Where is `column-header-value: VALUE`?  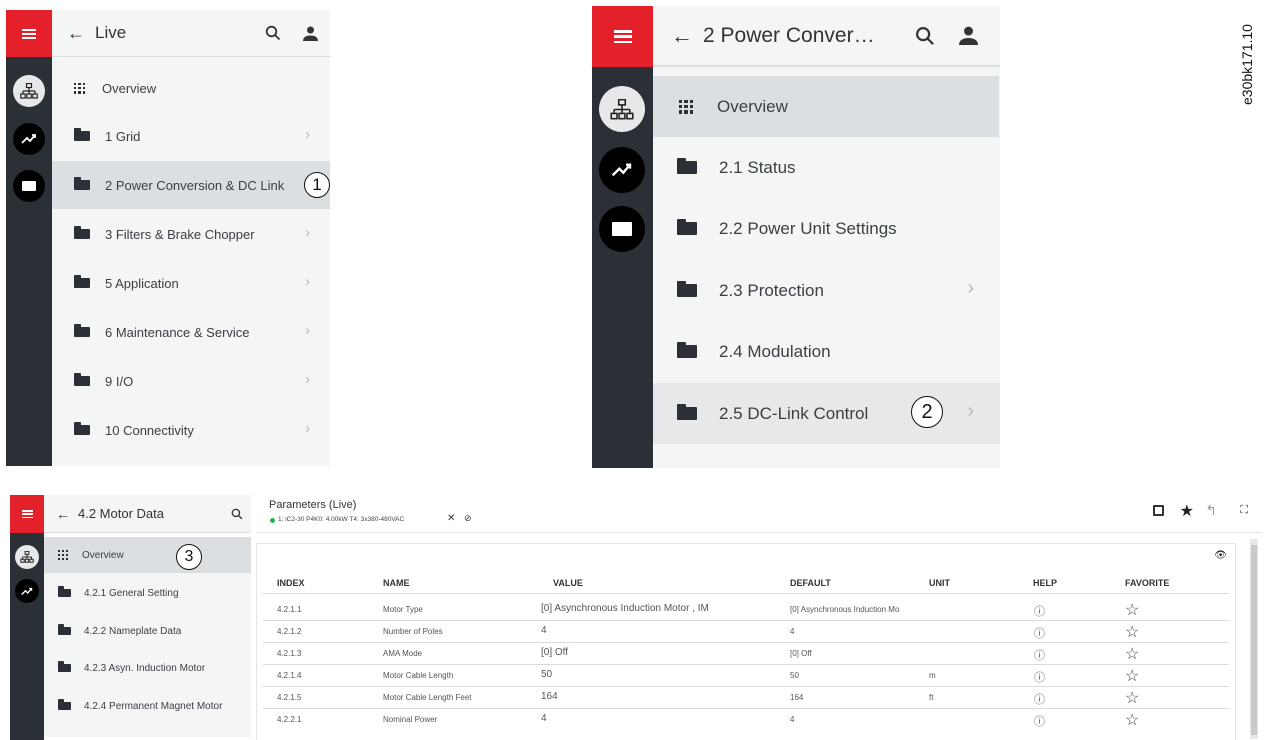
column-header-value: VALUE is located at coordinates (568, 583).